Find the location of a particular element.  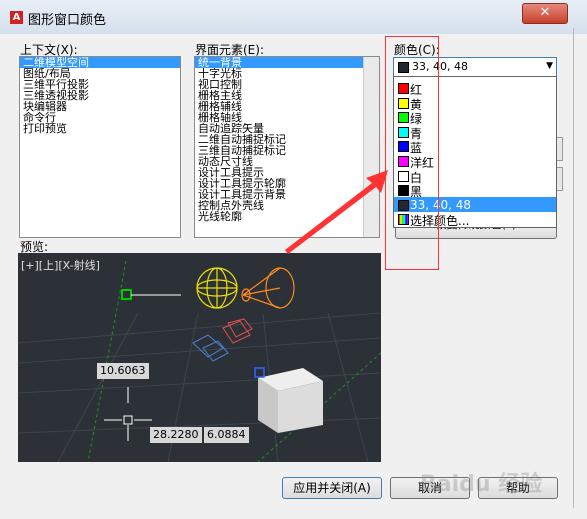

annotation-arrow is located at coordinates (336, 212).